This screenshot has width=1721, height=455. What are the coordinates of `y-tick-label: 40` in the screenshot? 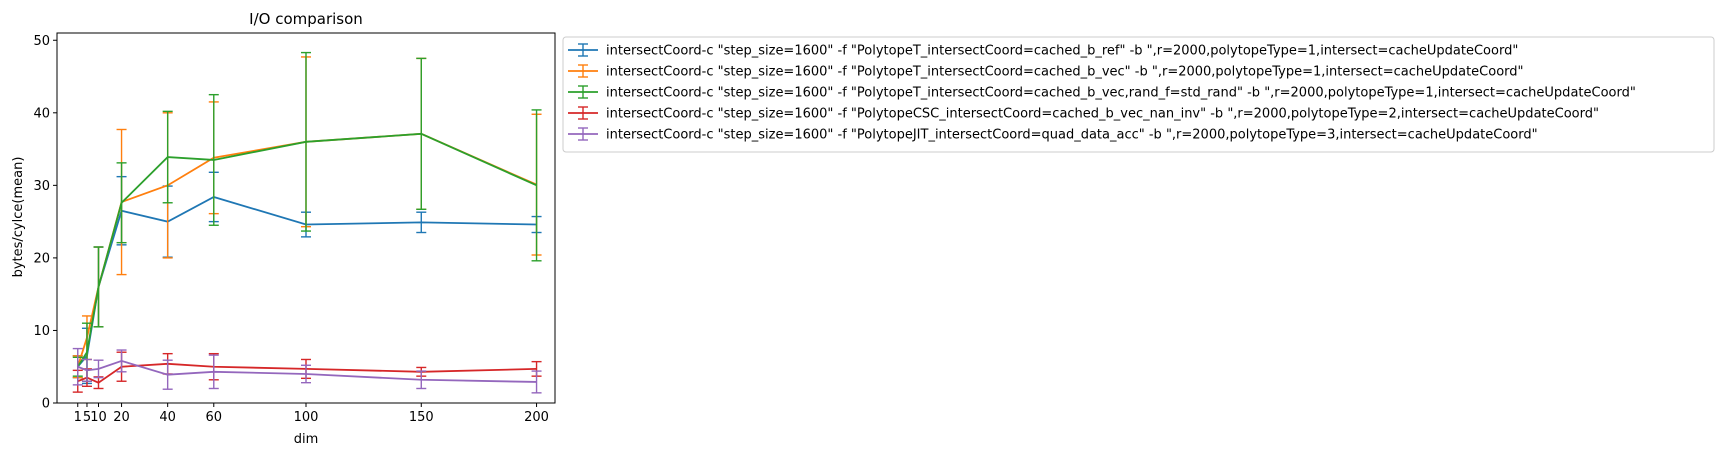 It's located at (41, 113).